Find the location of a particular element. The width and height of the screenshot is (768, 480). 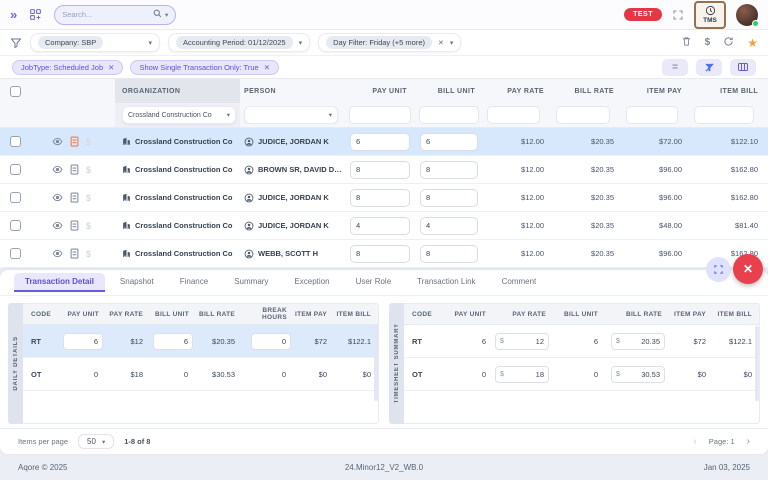

column-header-bill-rate: BILL RATE is located at coordinates (587, 91).